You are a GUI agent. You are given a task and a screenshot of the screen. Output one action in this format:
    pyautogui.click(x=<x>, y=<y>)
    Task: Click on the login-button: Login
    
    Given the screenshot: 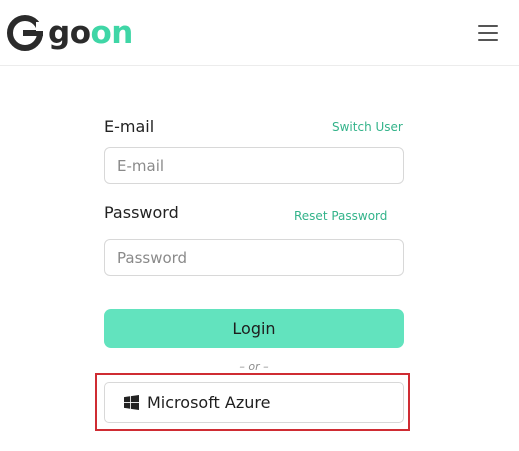 What is the action you would take?
    pyautogui.click(x=254, y=328)
    